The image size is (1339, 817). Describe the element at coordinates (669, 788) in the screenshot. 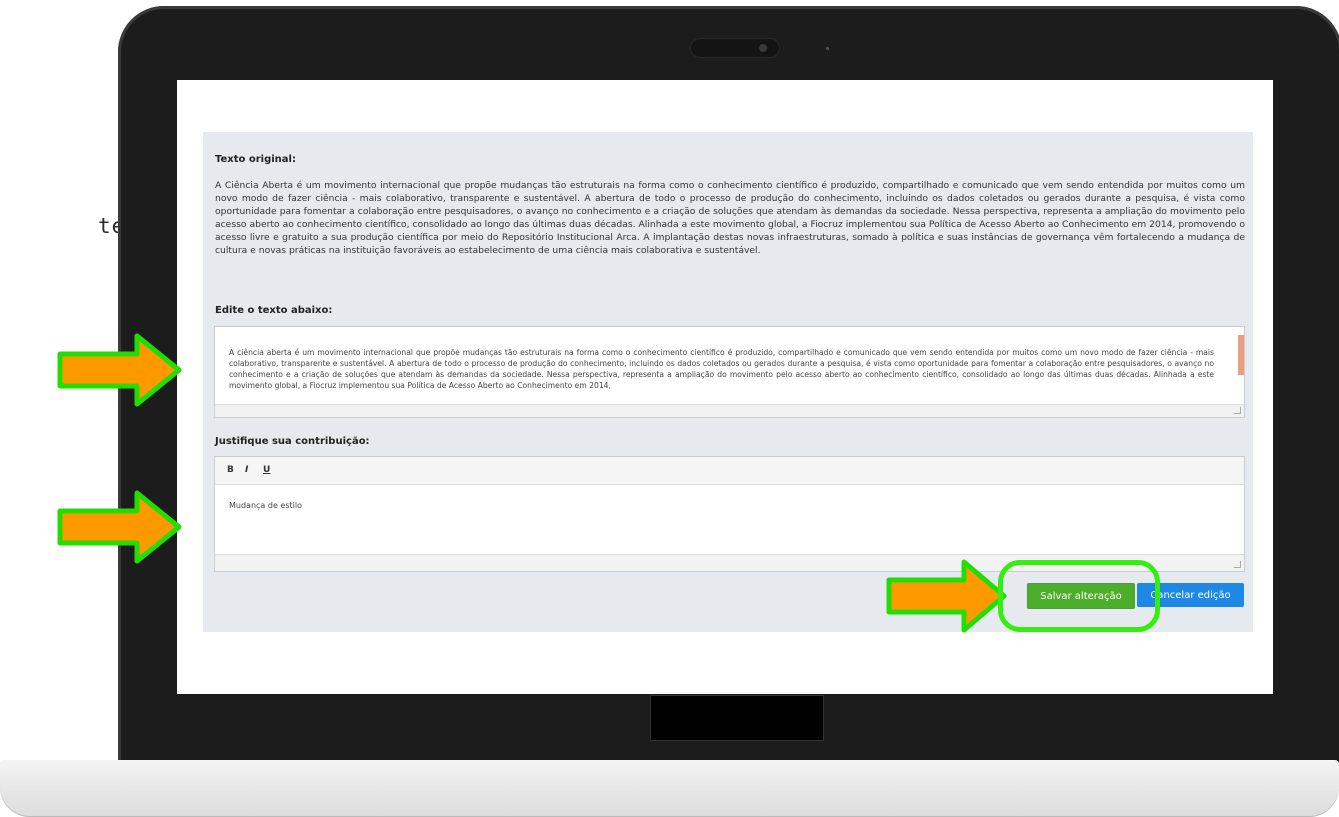

I see `laptop-base` at that location.